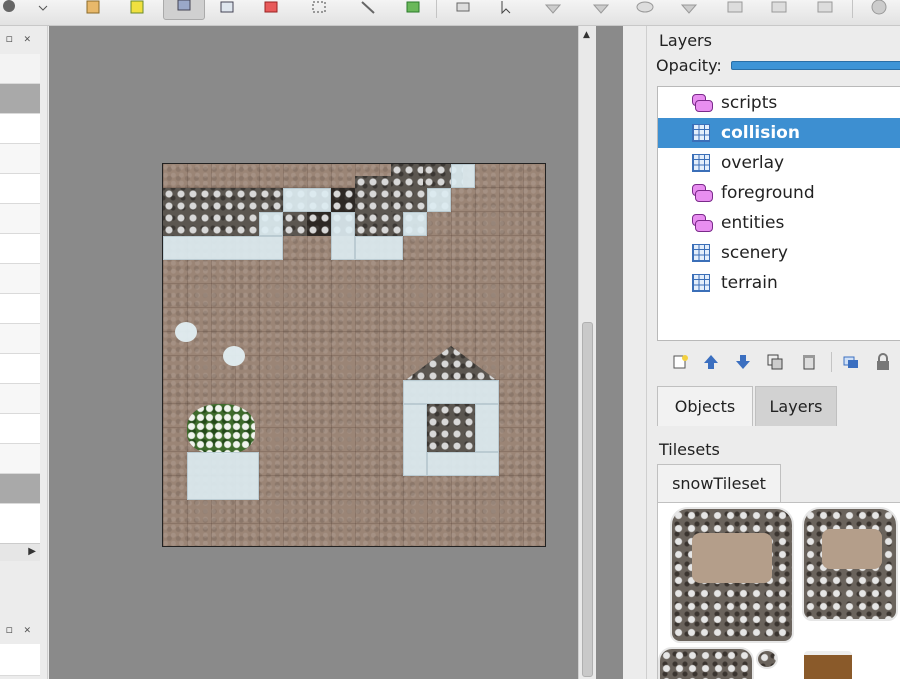  Describe the element at coordinates (851, 362) in the screenshot. I see `toggle-other-layers-icon` at that location.